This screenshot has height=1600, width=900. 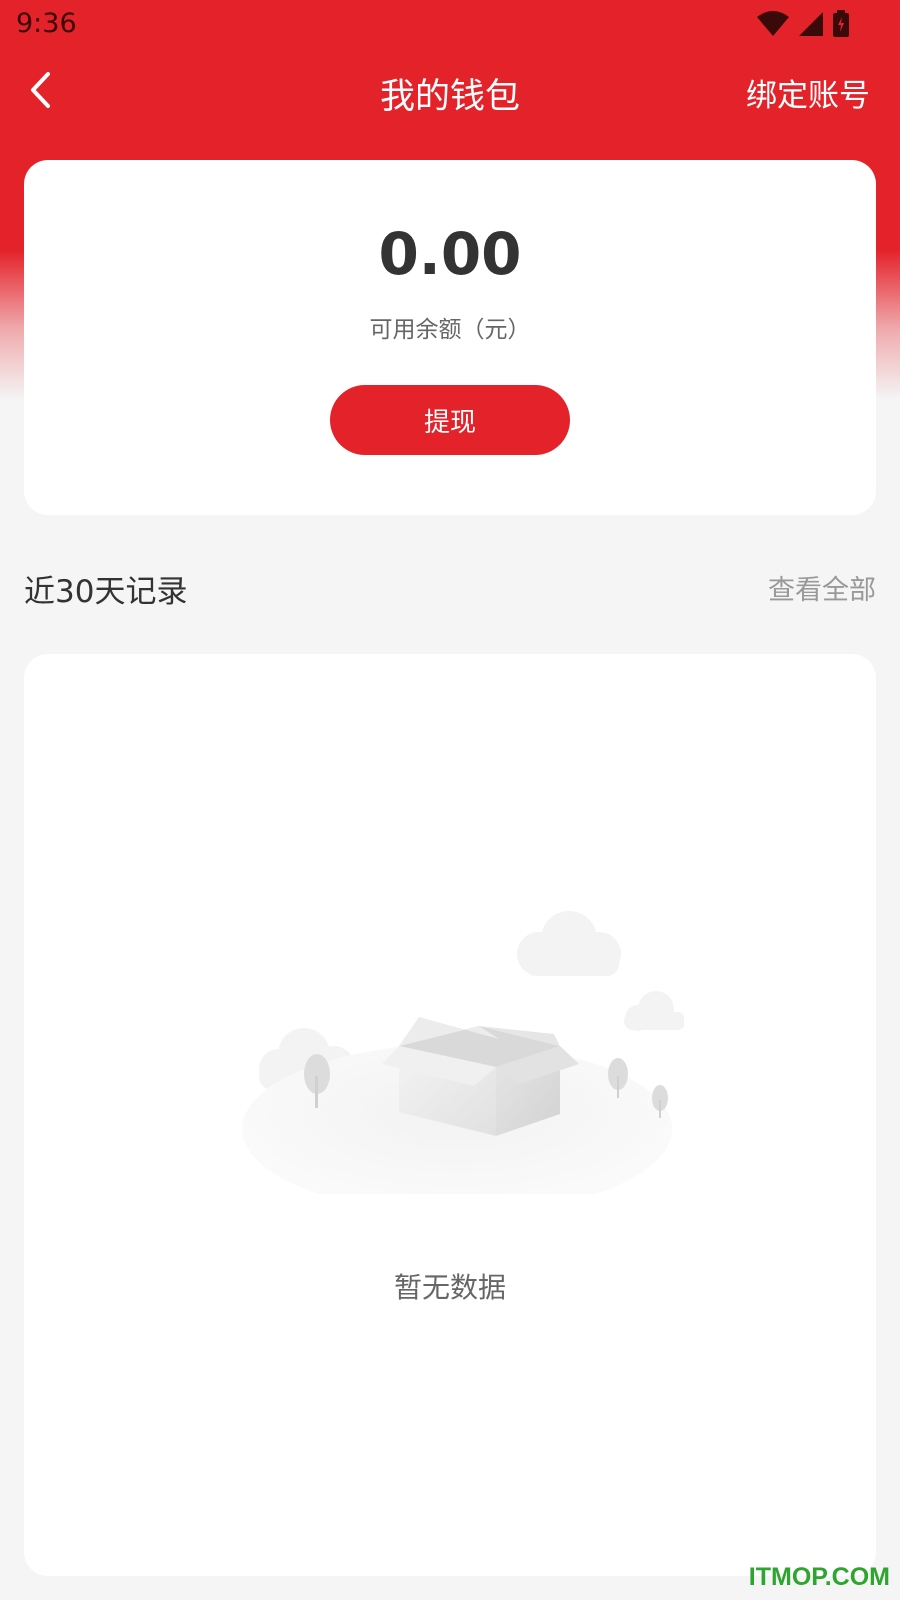 I want to click on withdraw-button: 提现, so click(x=450, y=420).